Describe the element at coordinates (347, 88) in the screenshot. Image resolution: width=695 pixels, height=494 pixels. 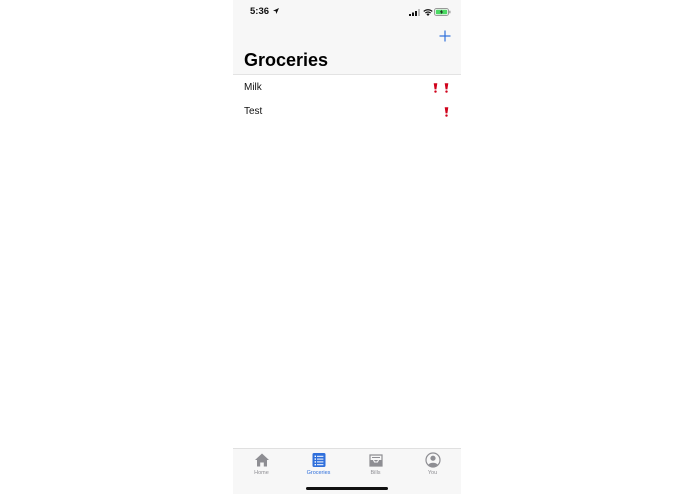
I see `list-item: Milk` at that location.